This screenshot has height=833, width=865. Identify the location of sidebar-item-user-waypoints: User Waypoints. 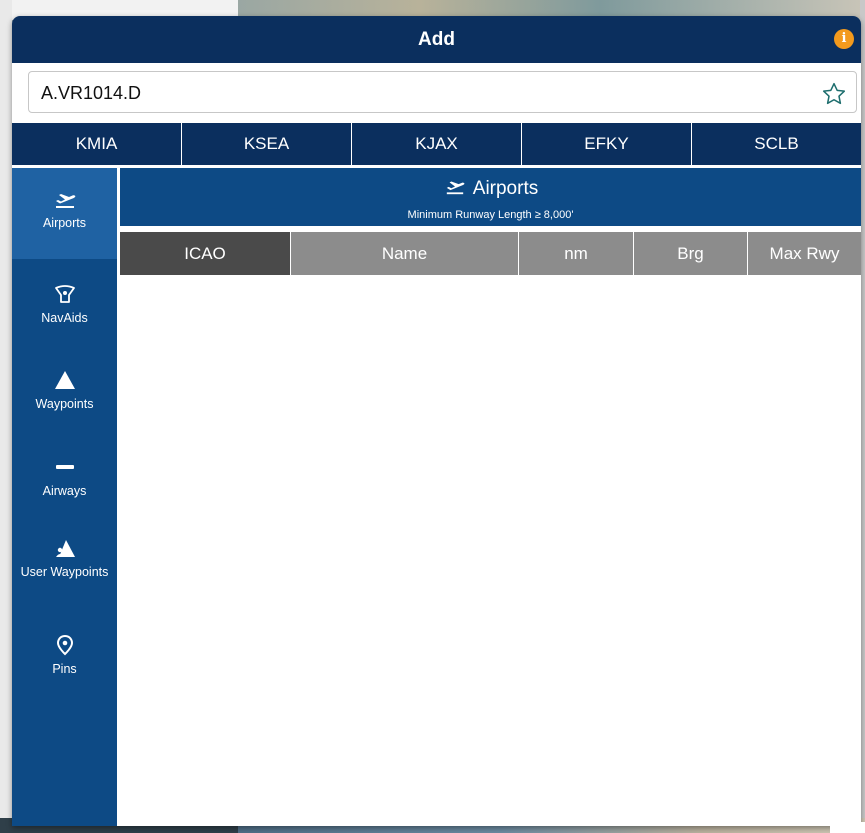
(64, 573).